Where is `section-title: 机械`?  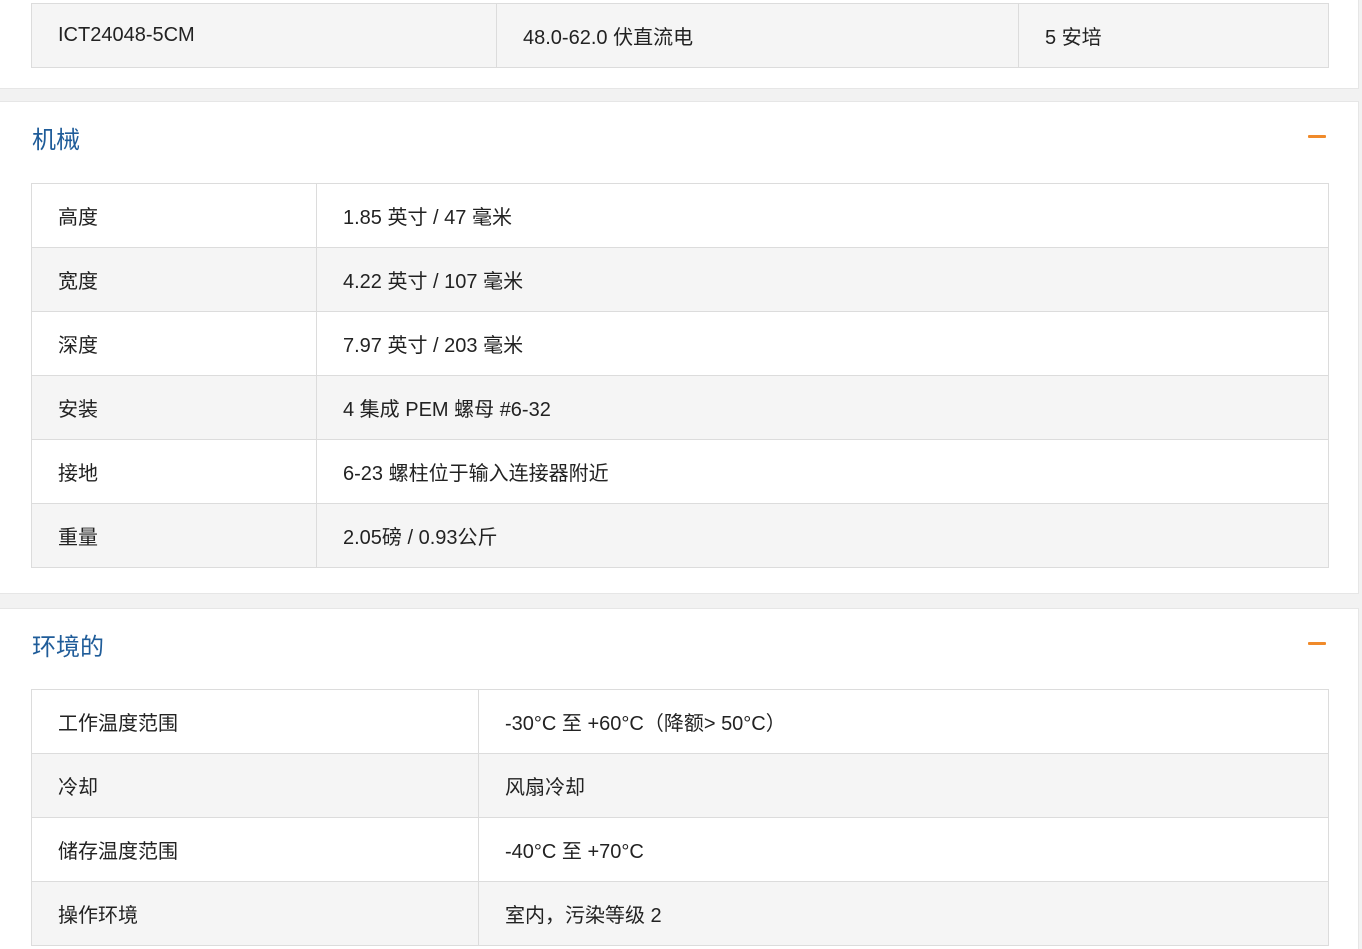
section-title: 机械 is located at coordinates (56, 140).